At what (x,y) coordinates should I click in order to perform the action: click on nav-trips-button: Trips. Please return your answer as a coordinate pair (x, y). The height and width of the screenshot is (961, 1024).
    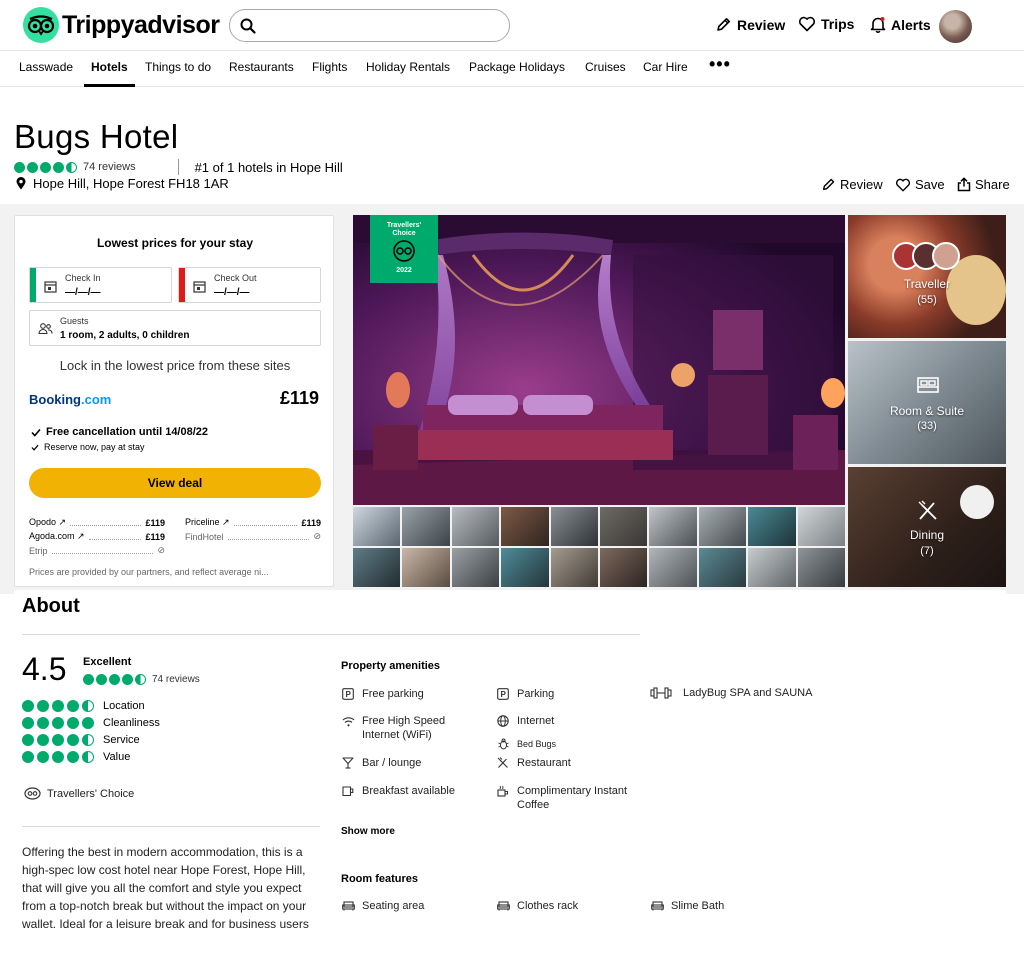
    Looking at the image, I should click on (826, 24).